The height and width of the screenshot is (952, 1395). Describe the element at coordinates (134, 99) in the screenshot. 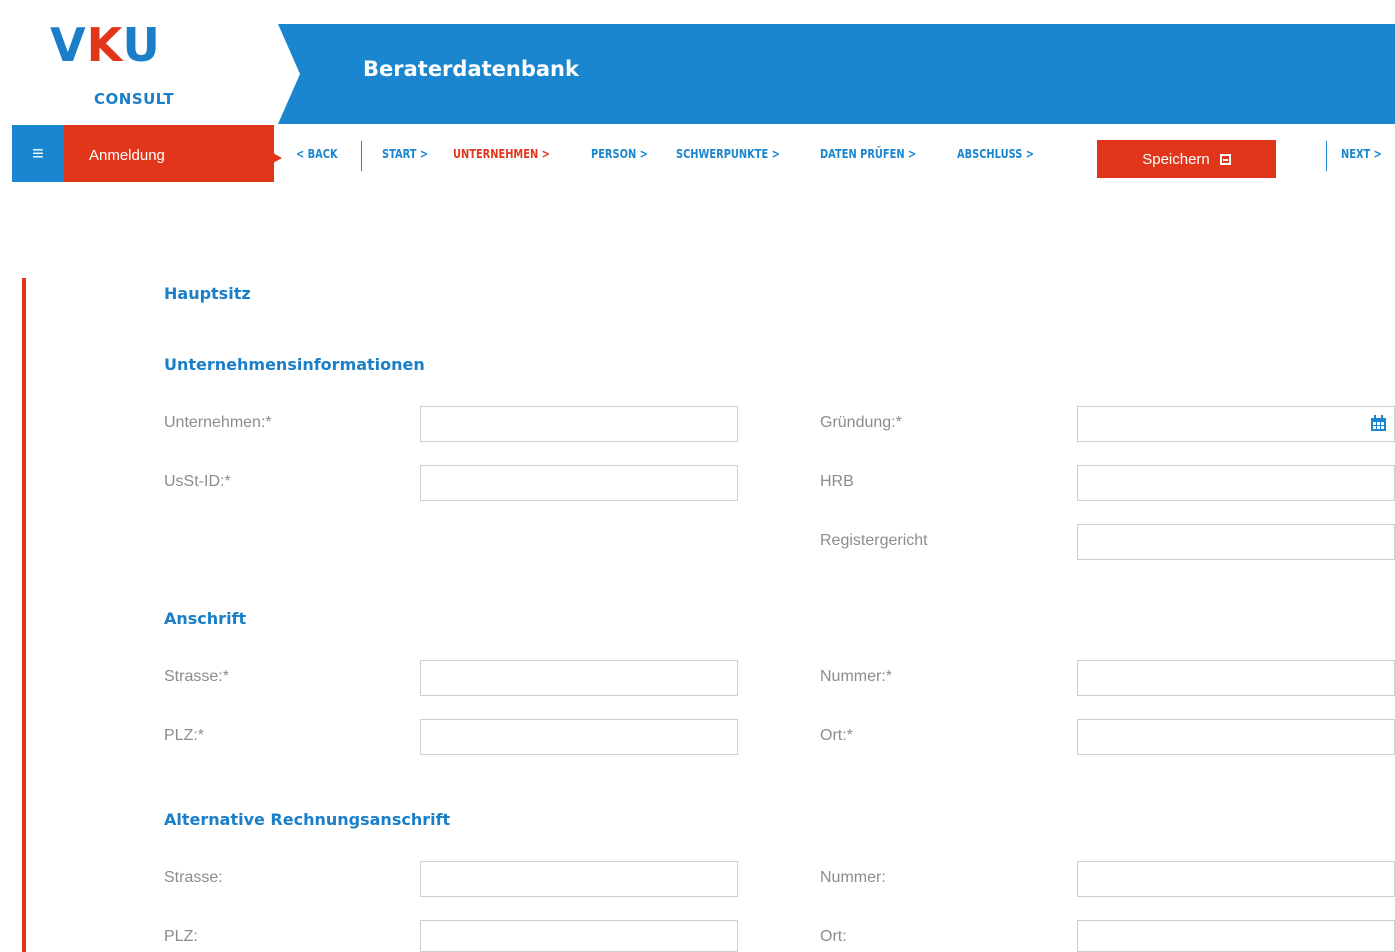

I see `logo-subtitle: CONSULT` at that location.